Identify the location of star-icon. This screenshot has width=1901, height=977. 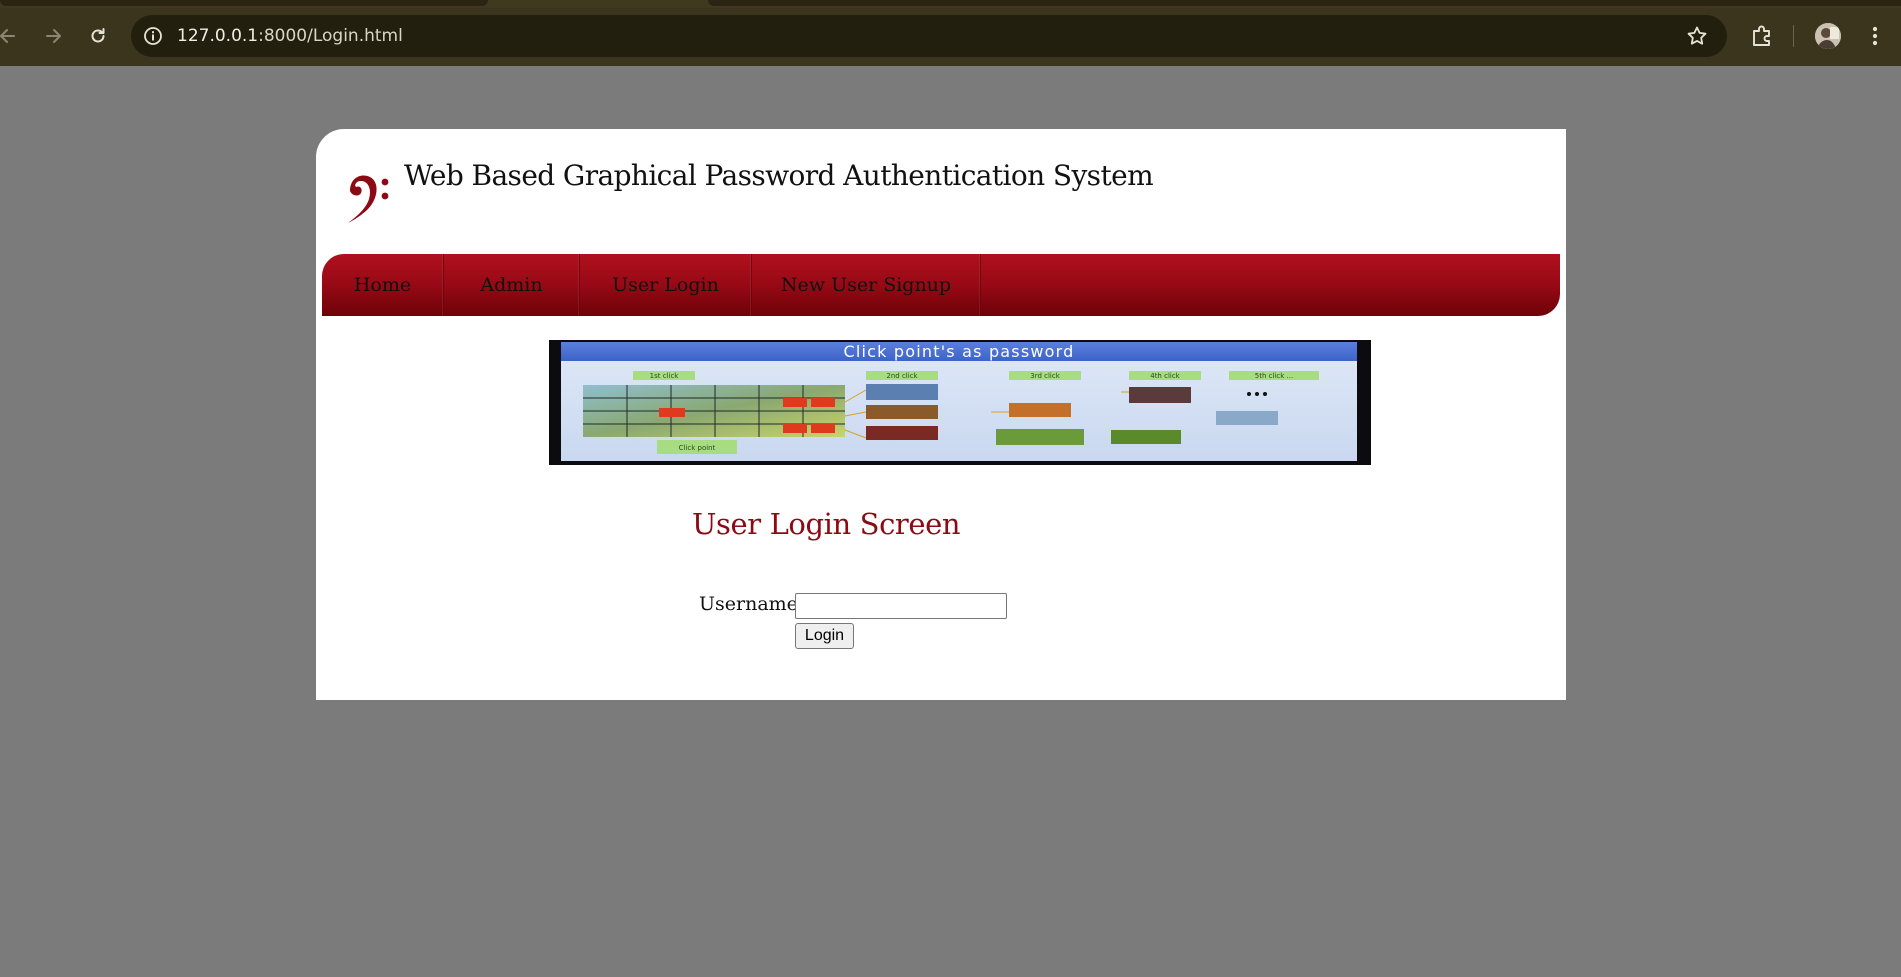
(1697, 36).